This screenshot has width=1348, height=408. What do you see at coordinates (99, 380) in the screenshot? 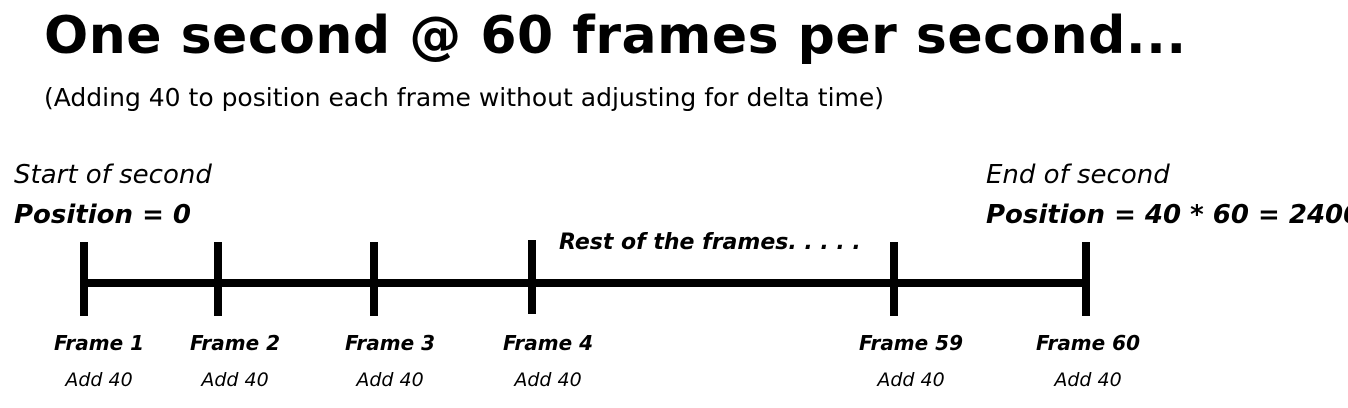
I see `frame-1-add: Add 40` at bounding box center [99, 380].